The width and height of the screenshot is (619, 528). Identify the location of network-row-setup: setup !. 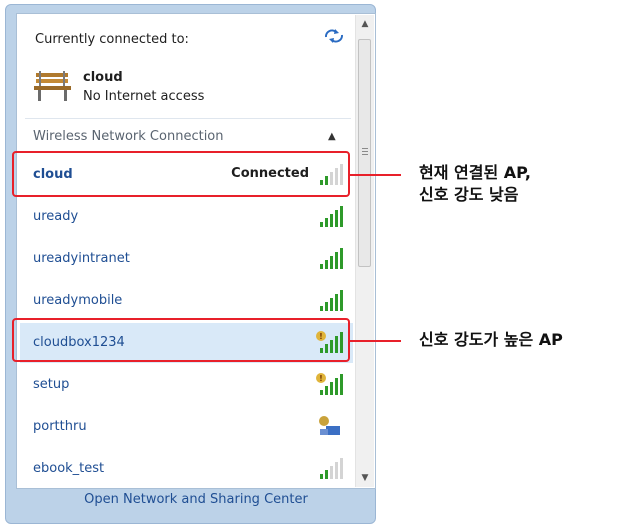
(186, 385).